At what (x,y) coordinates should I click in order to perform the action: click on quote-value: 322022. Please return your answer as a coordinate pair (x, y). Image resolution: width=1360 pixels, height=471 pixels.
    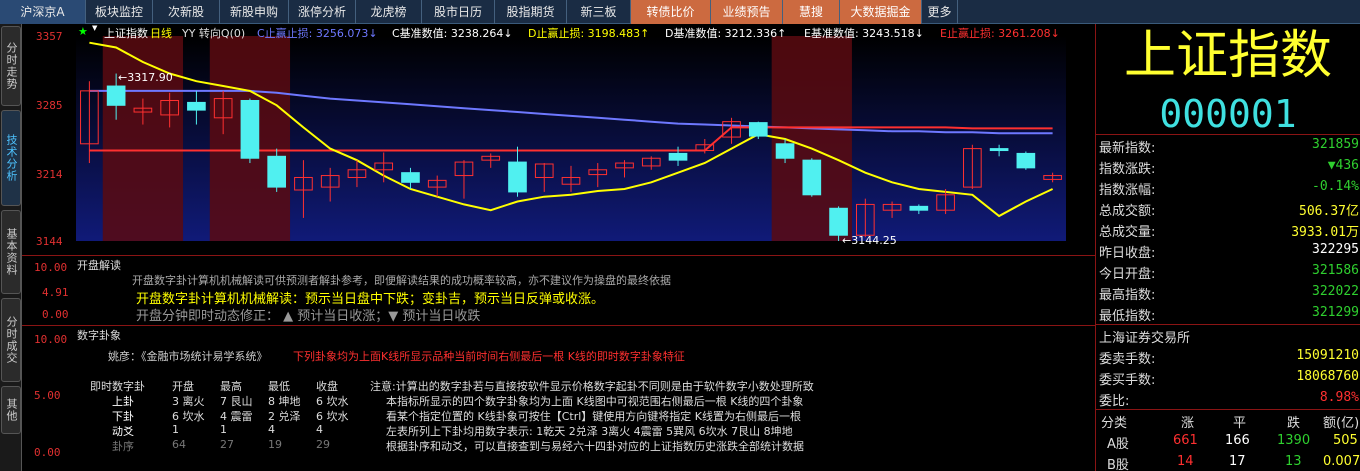
    Looking at the image, I should click on (1335, 291).